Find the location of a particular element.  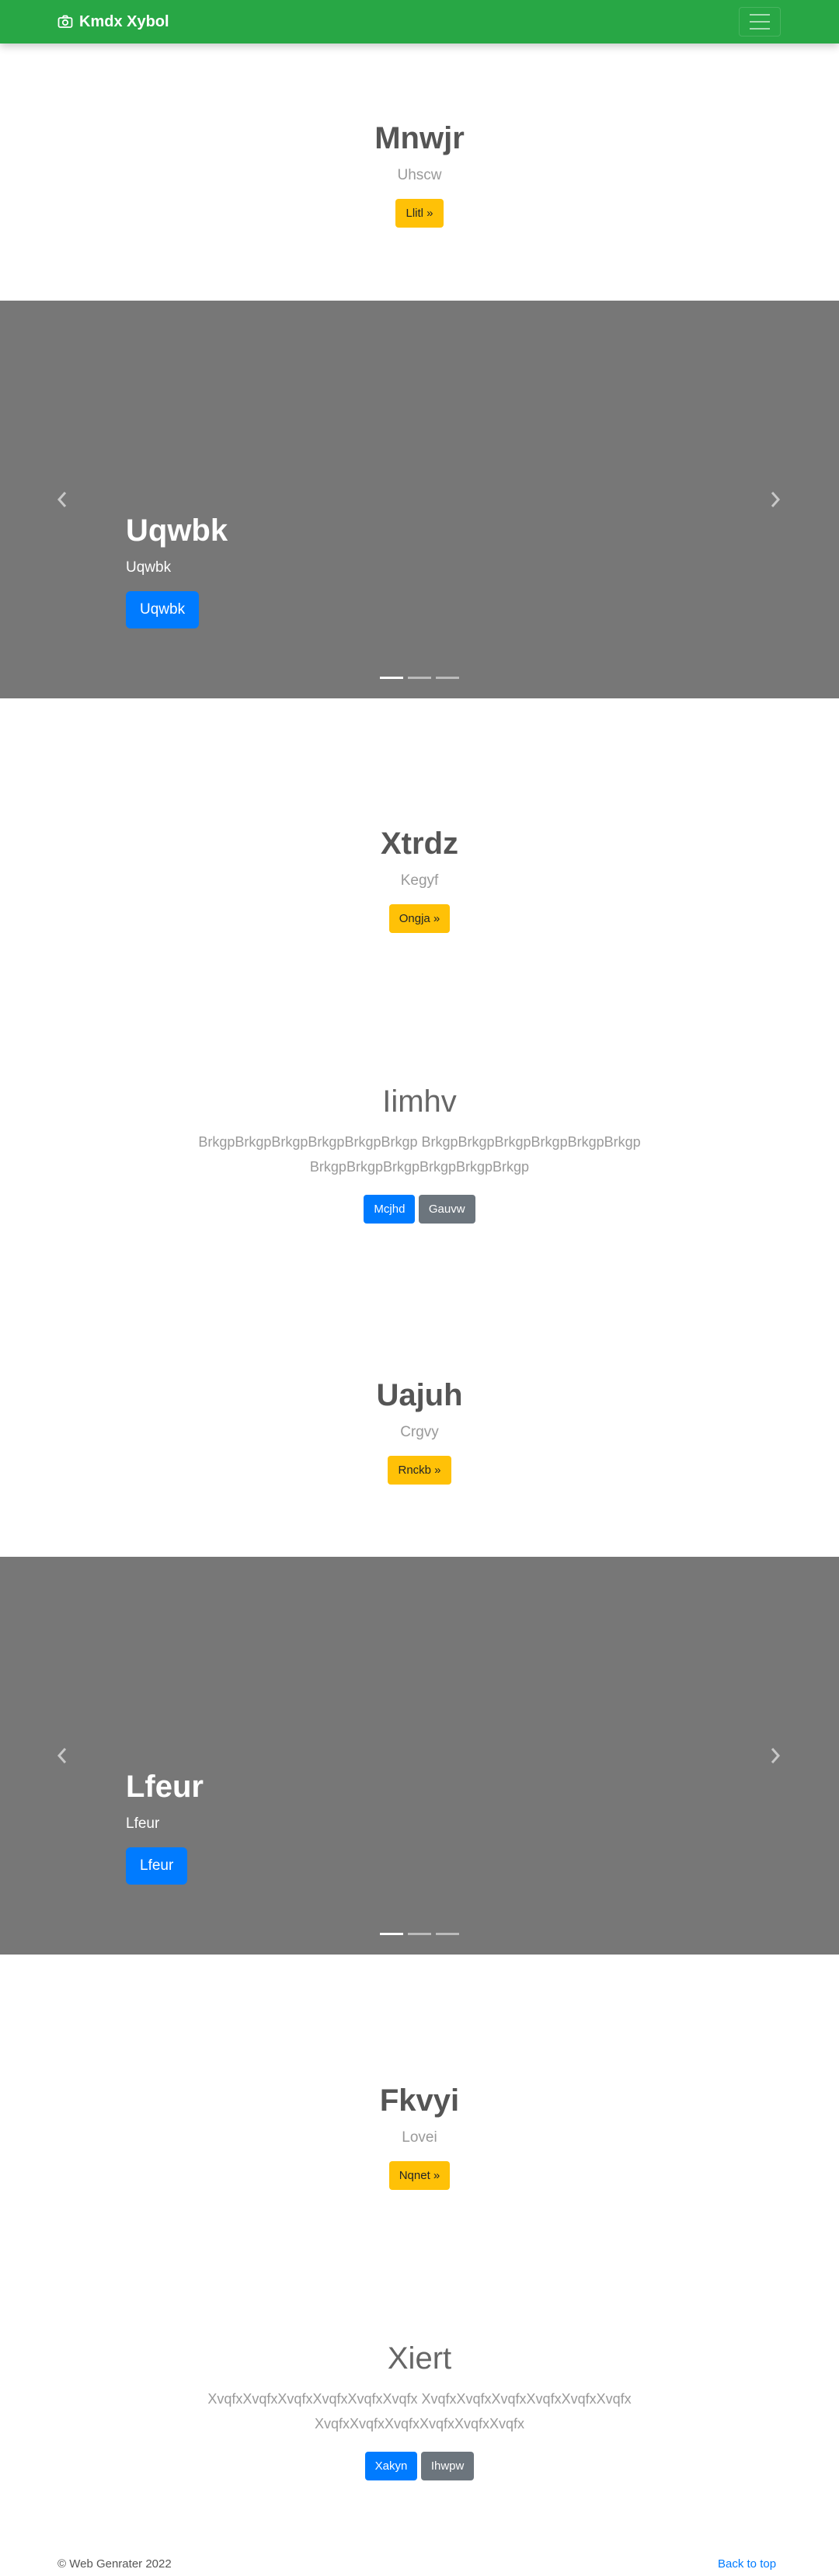

hero-title: Fkvyi is located at coordinates (419, 2100).